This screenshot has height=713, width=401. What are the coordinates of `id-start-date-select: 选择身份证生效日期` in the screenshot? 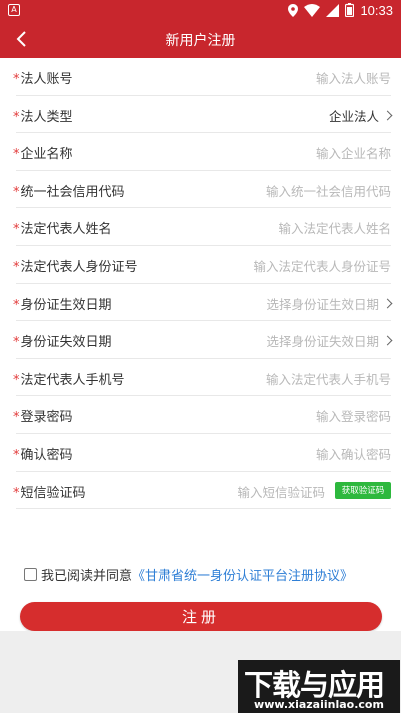 It's located at (329, 303).